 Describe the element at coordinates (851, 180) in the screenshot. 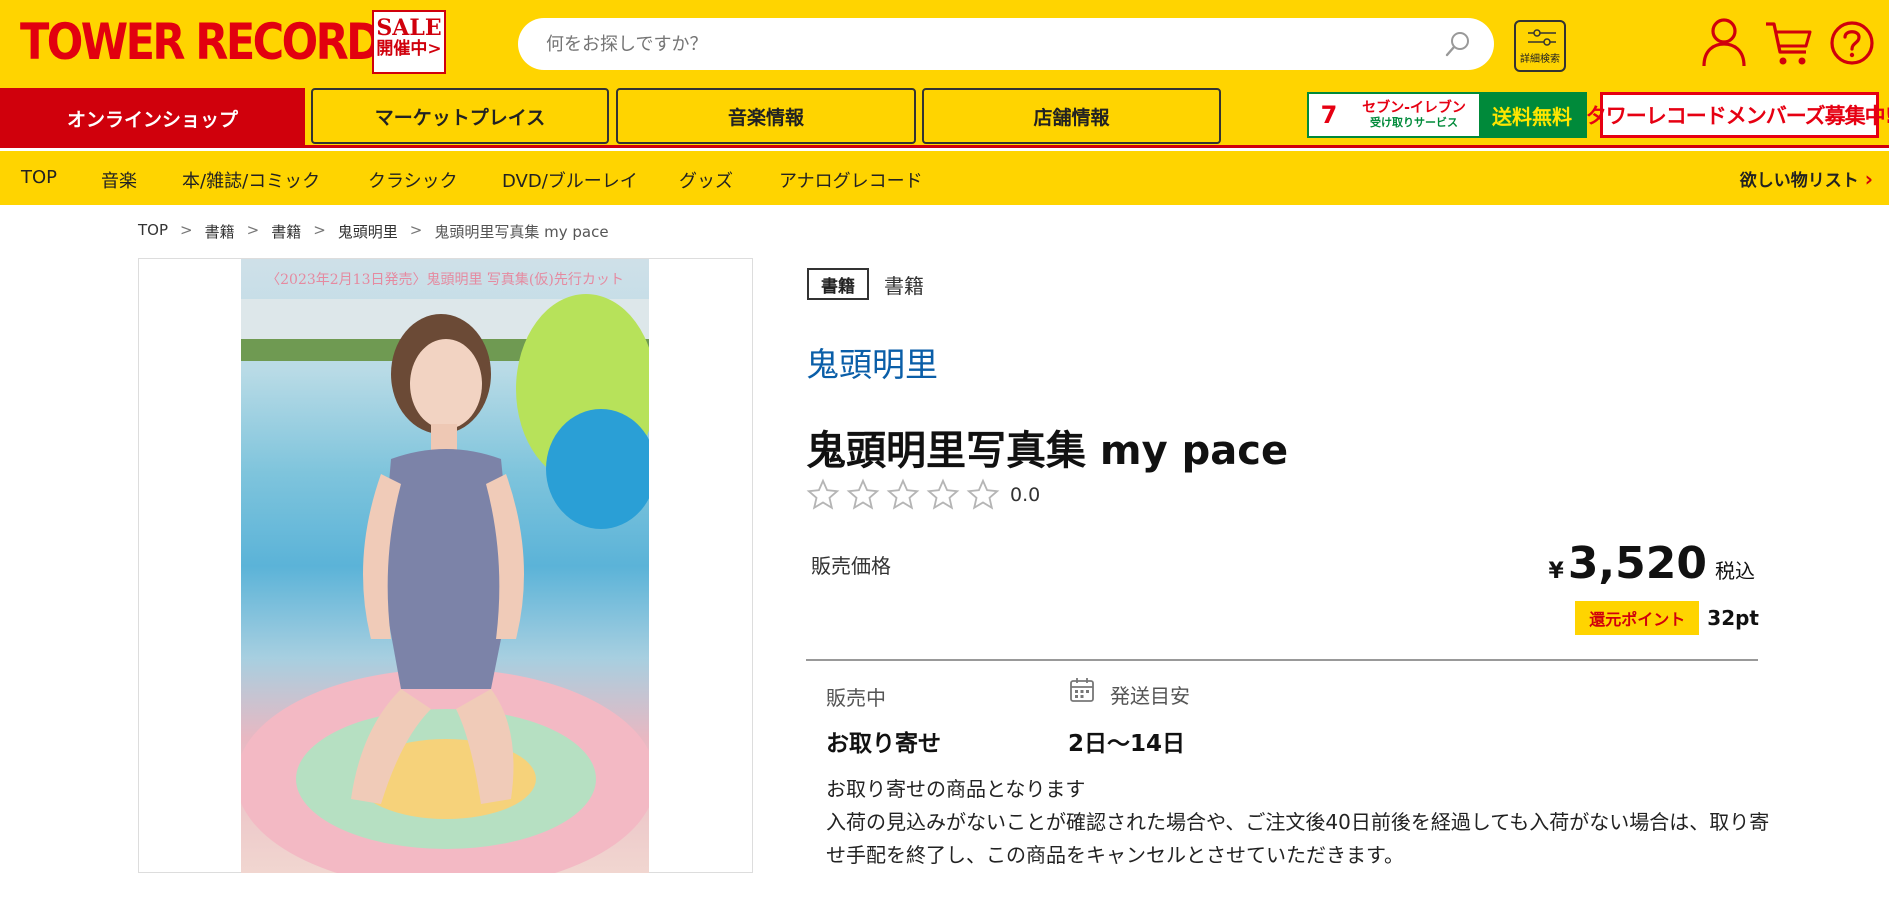

I see `category-analog-records: アナログレコード` at that location.